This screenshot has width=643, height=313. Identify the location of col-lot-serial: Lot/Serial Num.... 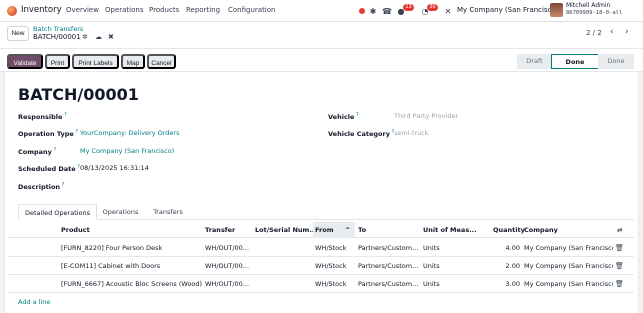
(286, 230).